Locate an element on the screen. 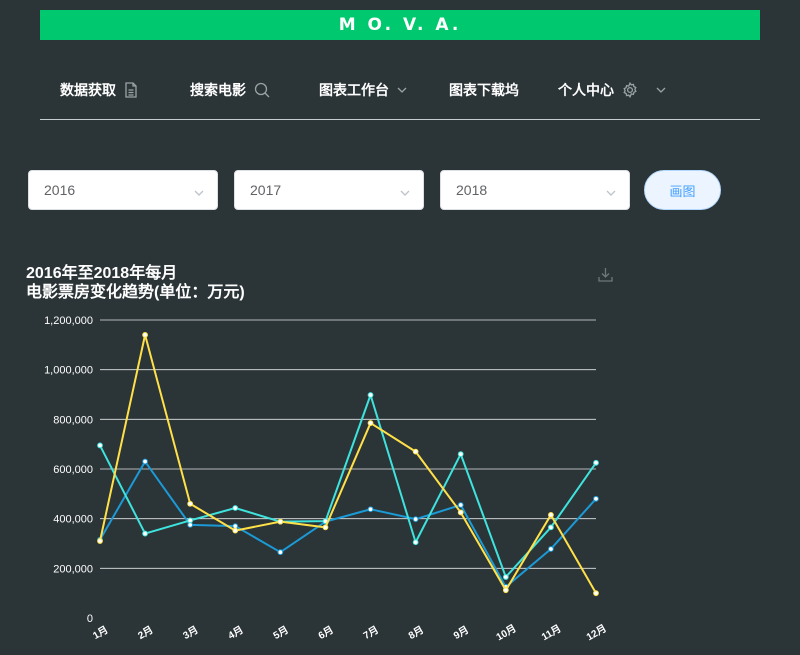  chart-title-line1: 2016年至2018年每月 is located at coordinates (102, 273).